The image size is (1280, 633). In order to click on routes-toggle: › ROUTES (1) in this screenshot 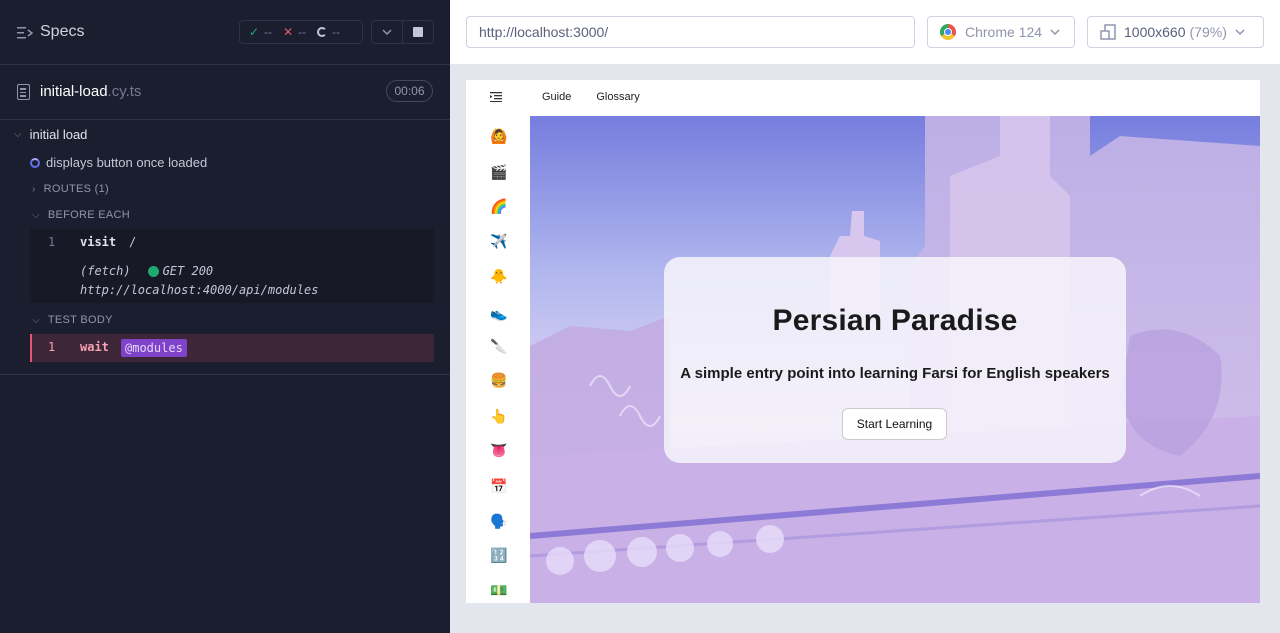, I will do `click(70, 189)`.